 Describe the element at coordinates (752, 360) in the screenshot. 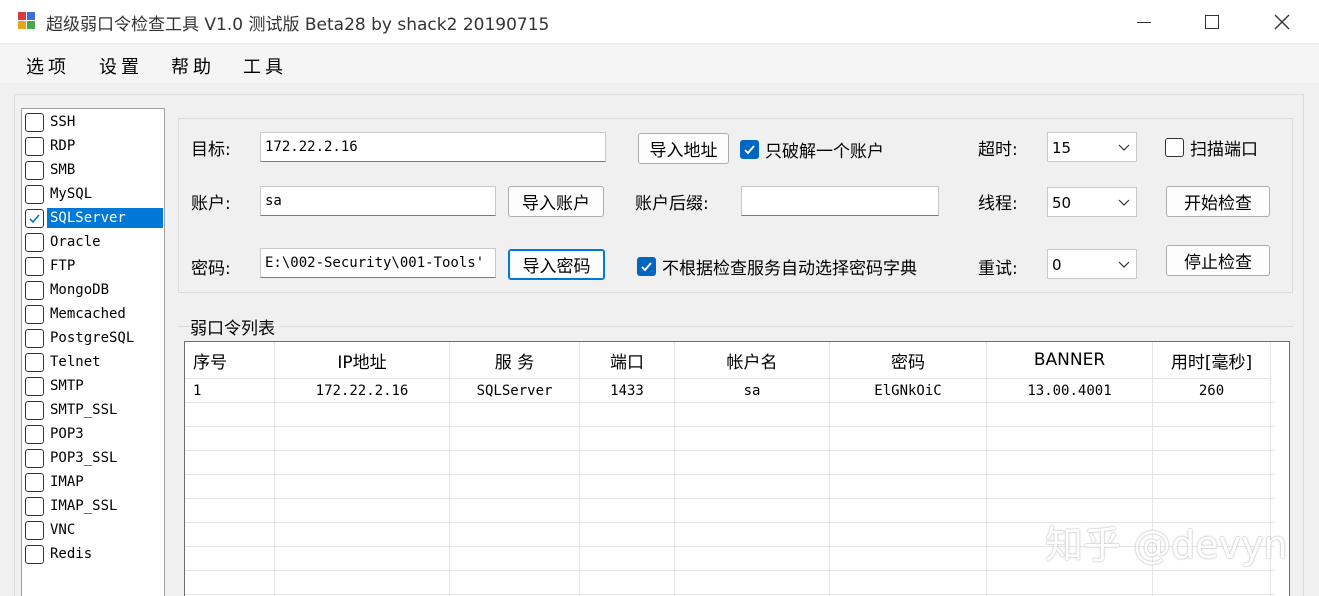

I see `column-header: 帐户名` at that location.